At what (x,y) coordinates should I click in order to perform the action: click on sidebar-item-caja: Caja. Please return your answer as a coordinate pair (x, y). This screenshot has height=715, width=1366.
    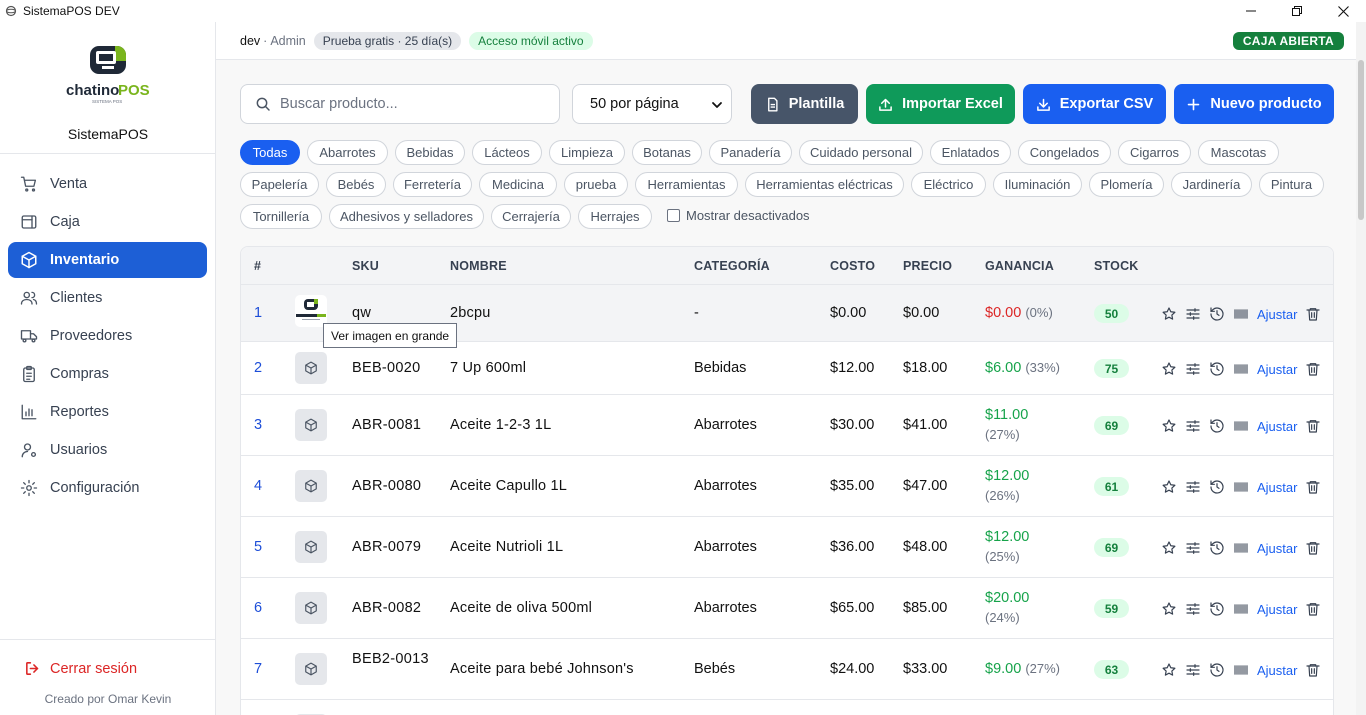
    Looking at the image, I should click on (107, 222).